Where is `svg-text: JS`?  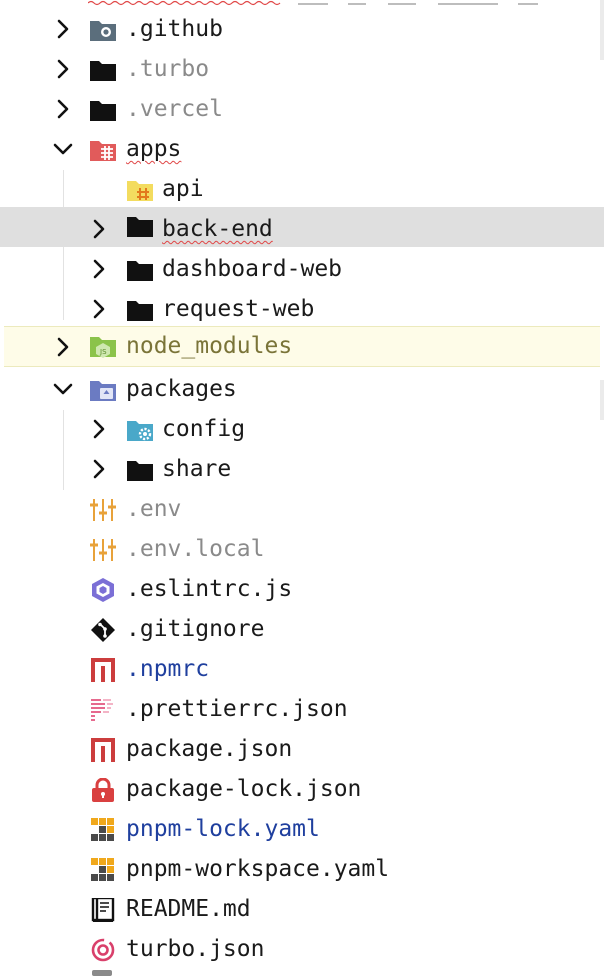
svg-text: JS is located at coordinates (103, 352).